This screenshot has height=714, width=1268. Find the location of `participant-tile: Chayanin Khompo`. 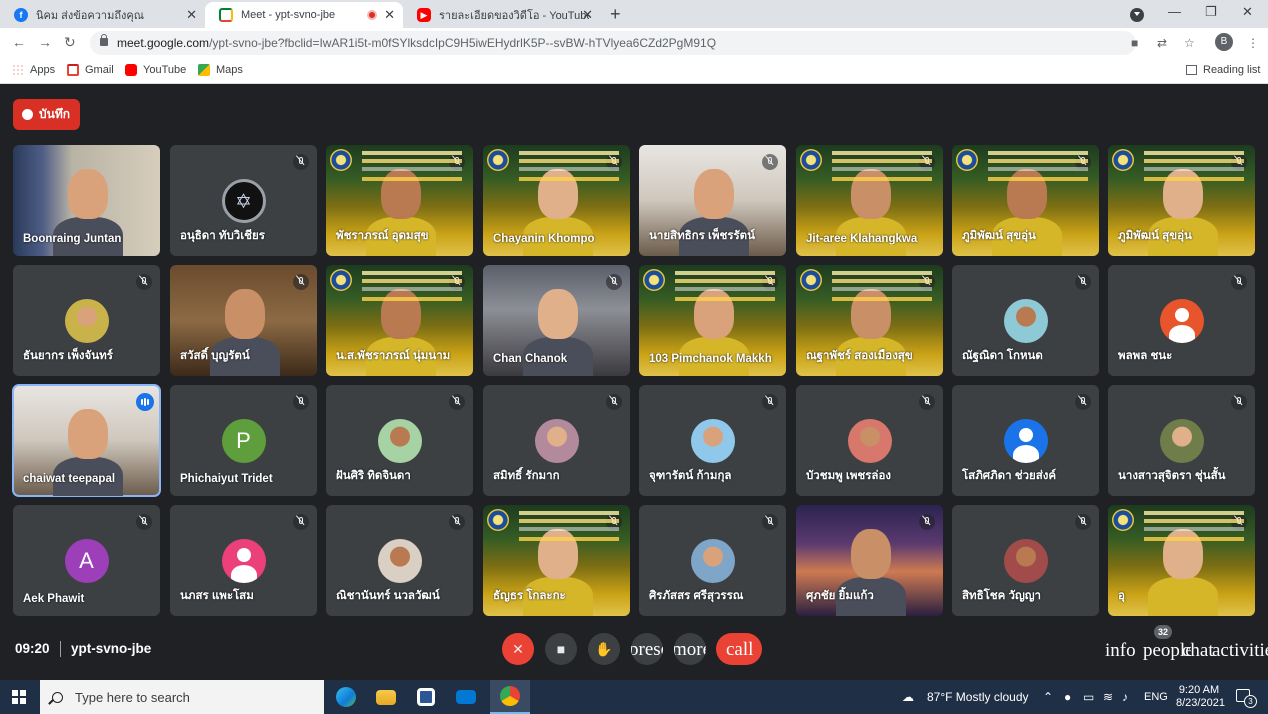

participant-tile: Chayanin Khompo is located at coordinates (556, 200).